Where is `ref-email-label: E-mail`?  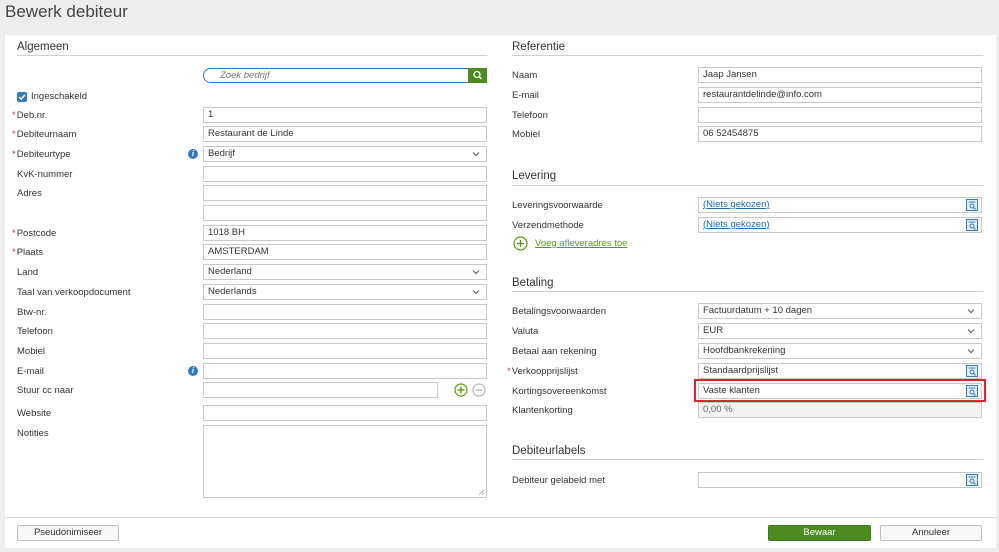
ref-email-label: E-mail is located at coordinates (525, 95).